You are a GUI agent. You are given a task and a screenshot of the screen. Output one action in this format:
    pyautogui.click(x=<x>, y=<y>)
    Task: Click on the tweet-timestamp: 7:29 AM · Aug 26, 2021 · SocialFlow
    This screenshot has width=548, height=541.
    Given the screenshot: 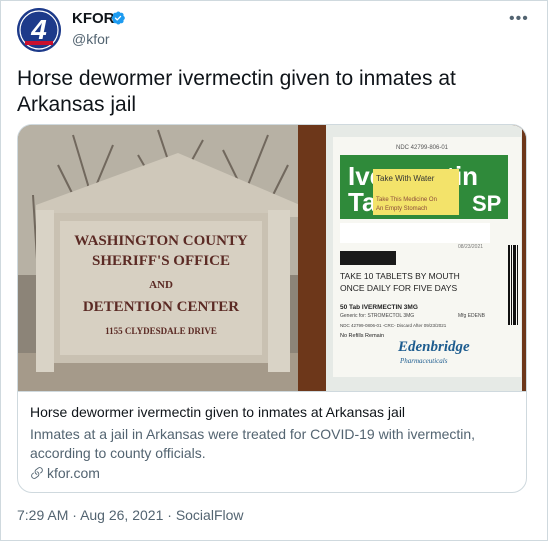 What is the action you would take?
    pyautogui.click(x=130, y=515)
    